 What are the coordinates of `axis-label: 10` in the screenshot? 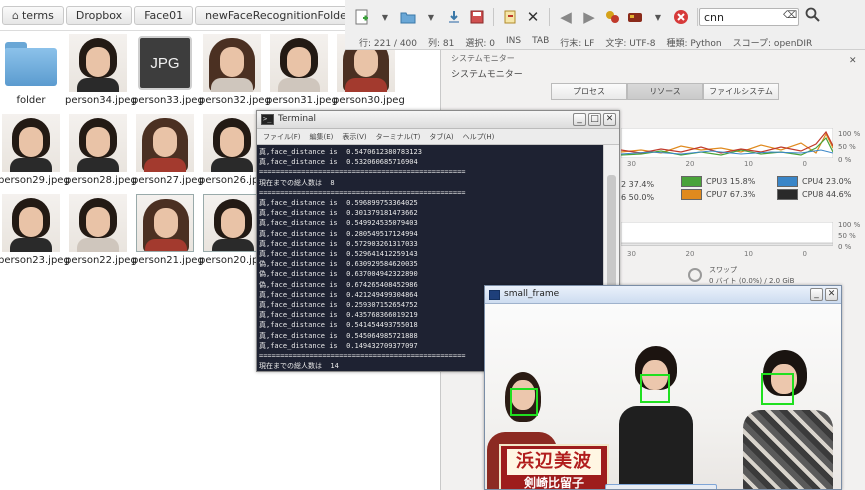 It's located at (748, 164).